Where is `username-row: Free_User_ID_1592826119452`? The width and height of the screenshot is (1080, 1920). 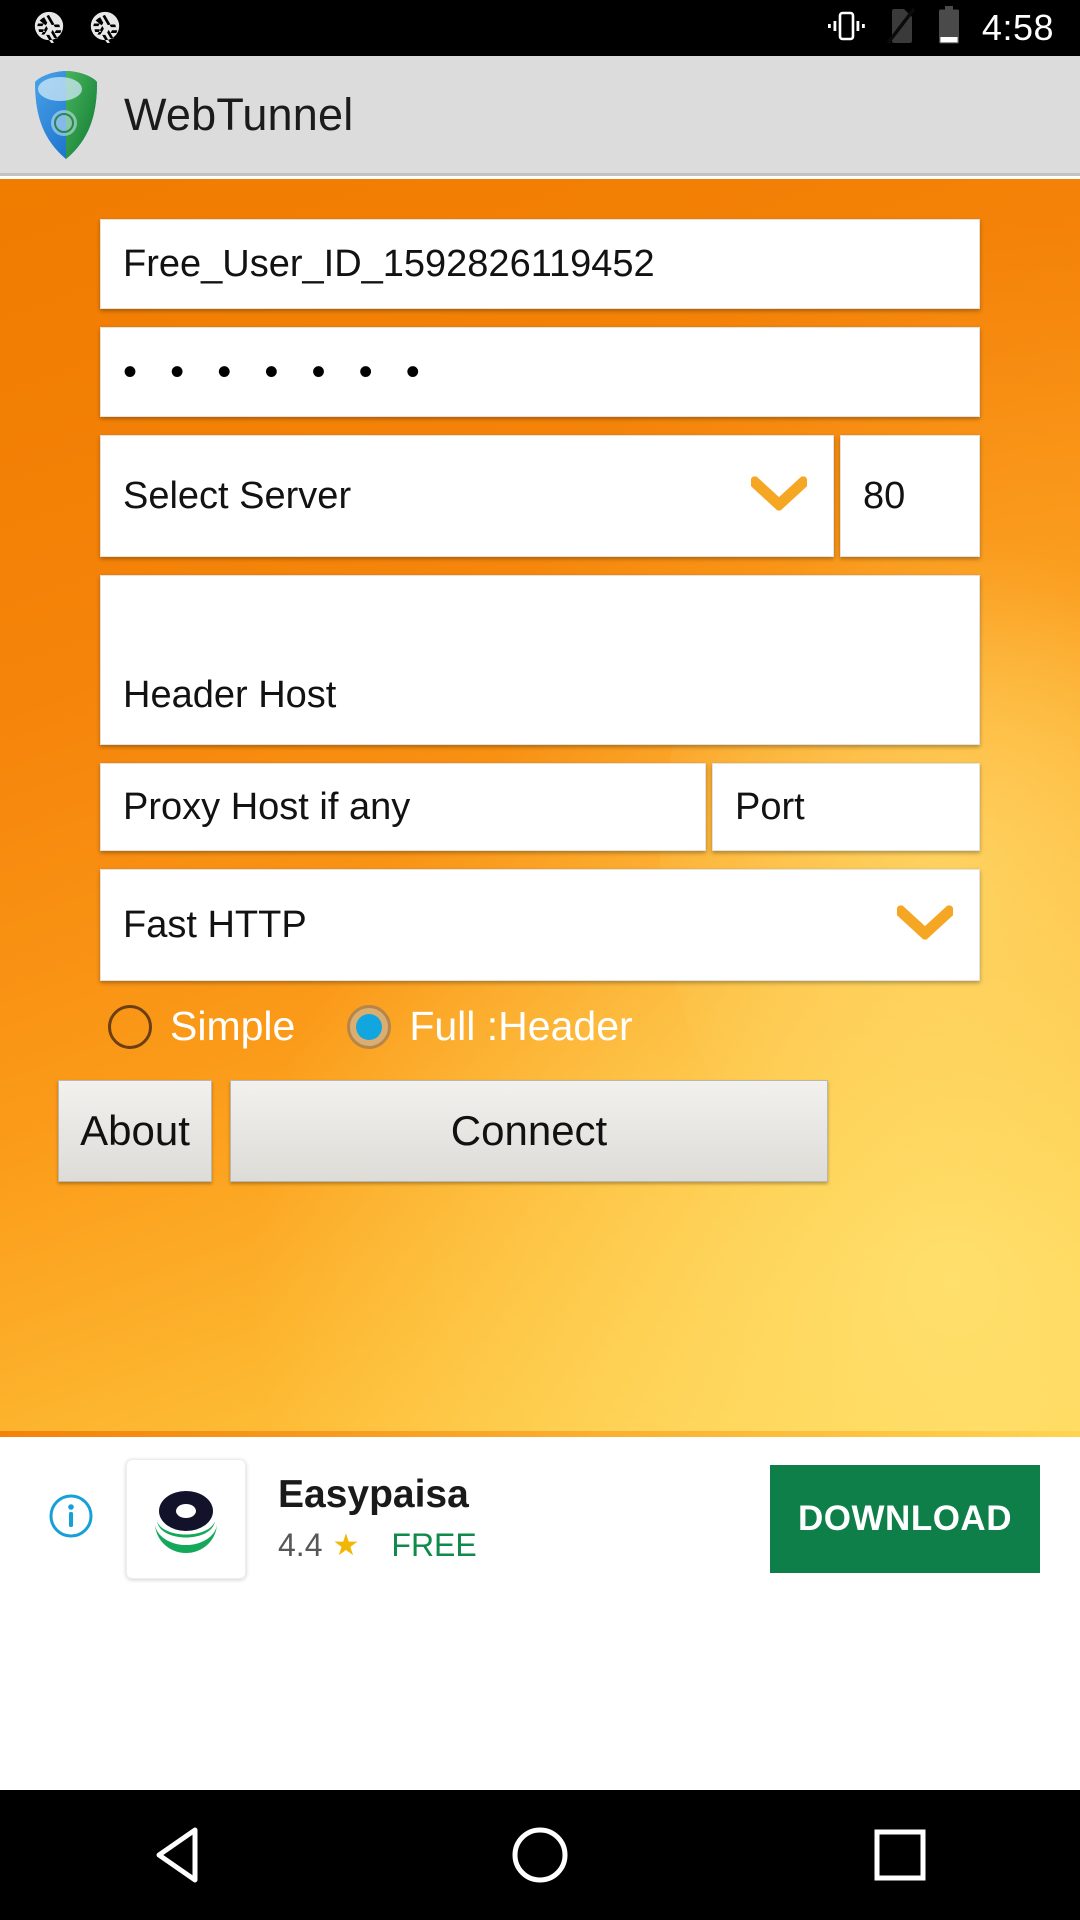 username-row: Free_User_ID_1592826119452 is located at coordinates (540, 264).